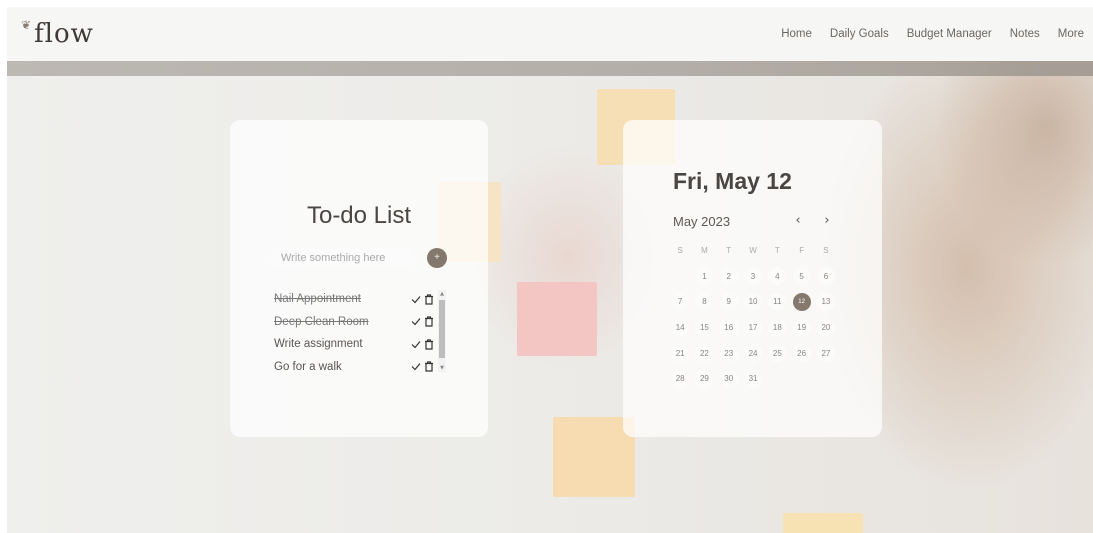 The image size is (1093, 533). I want to click on calendar-day-number: 23, so click(728, 353).